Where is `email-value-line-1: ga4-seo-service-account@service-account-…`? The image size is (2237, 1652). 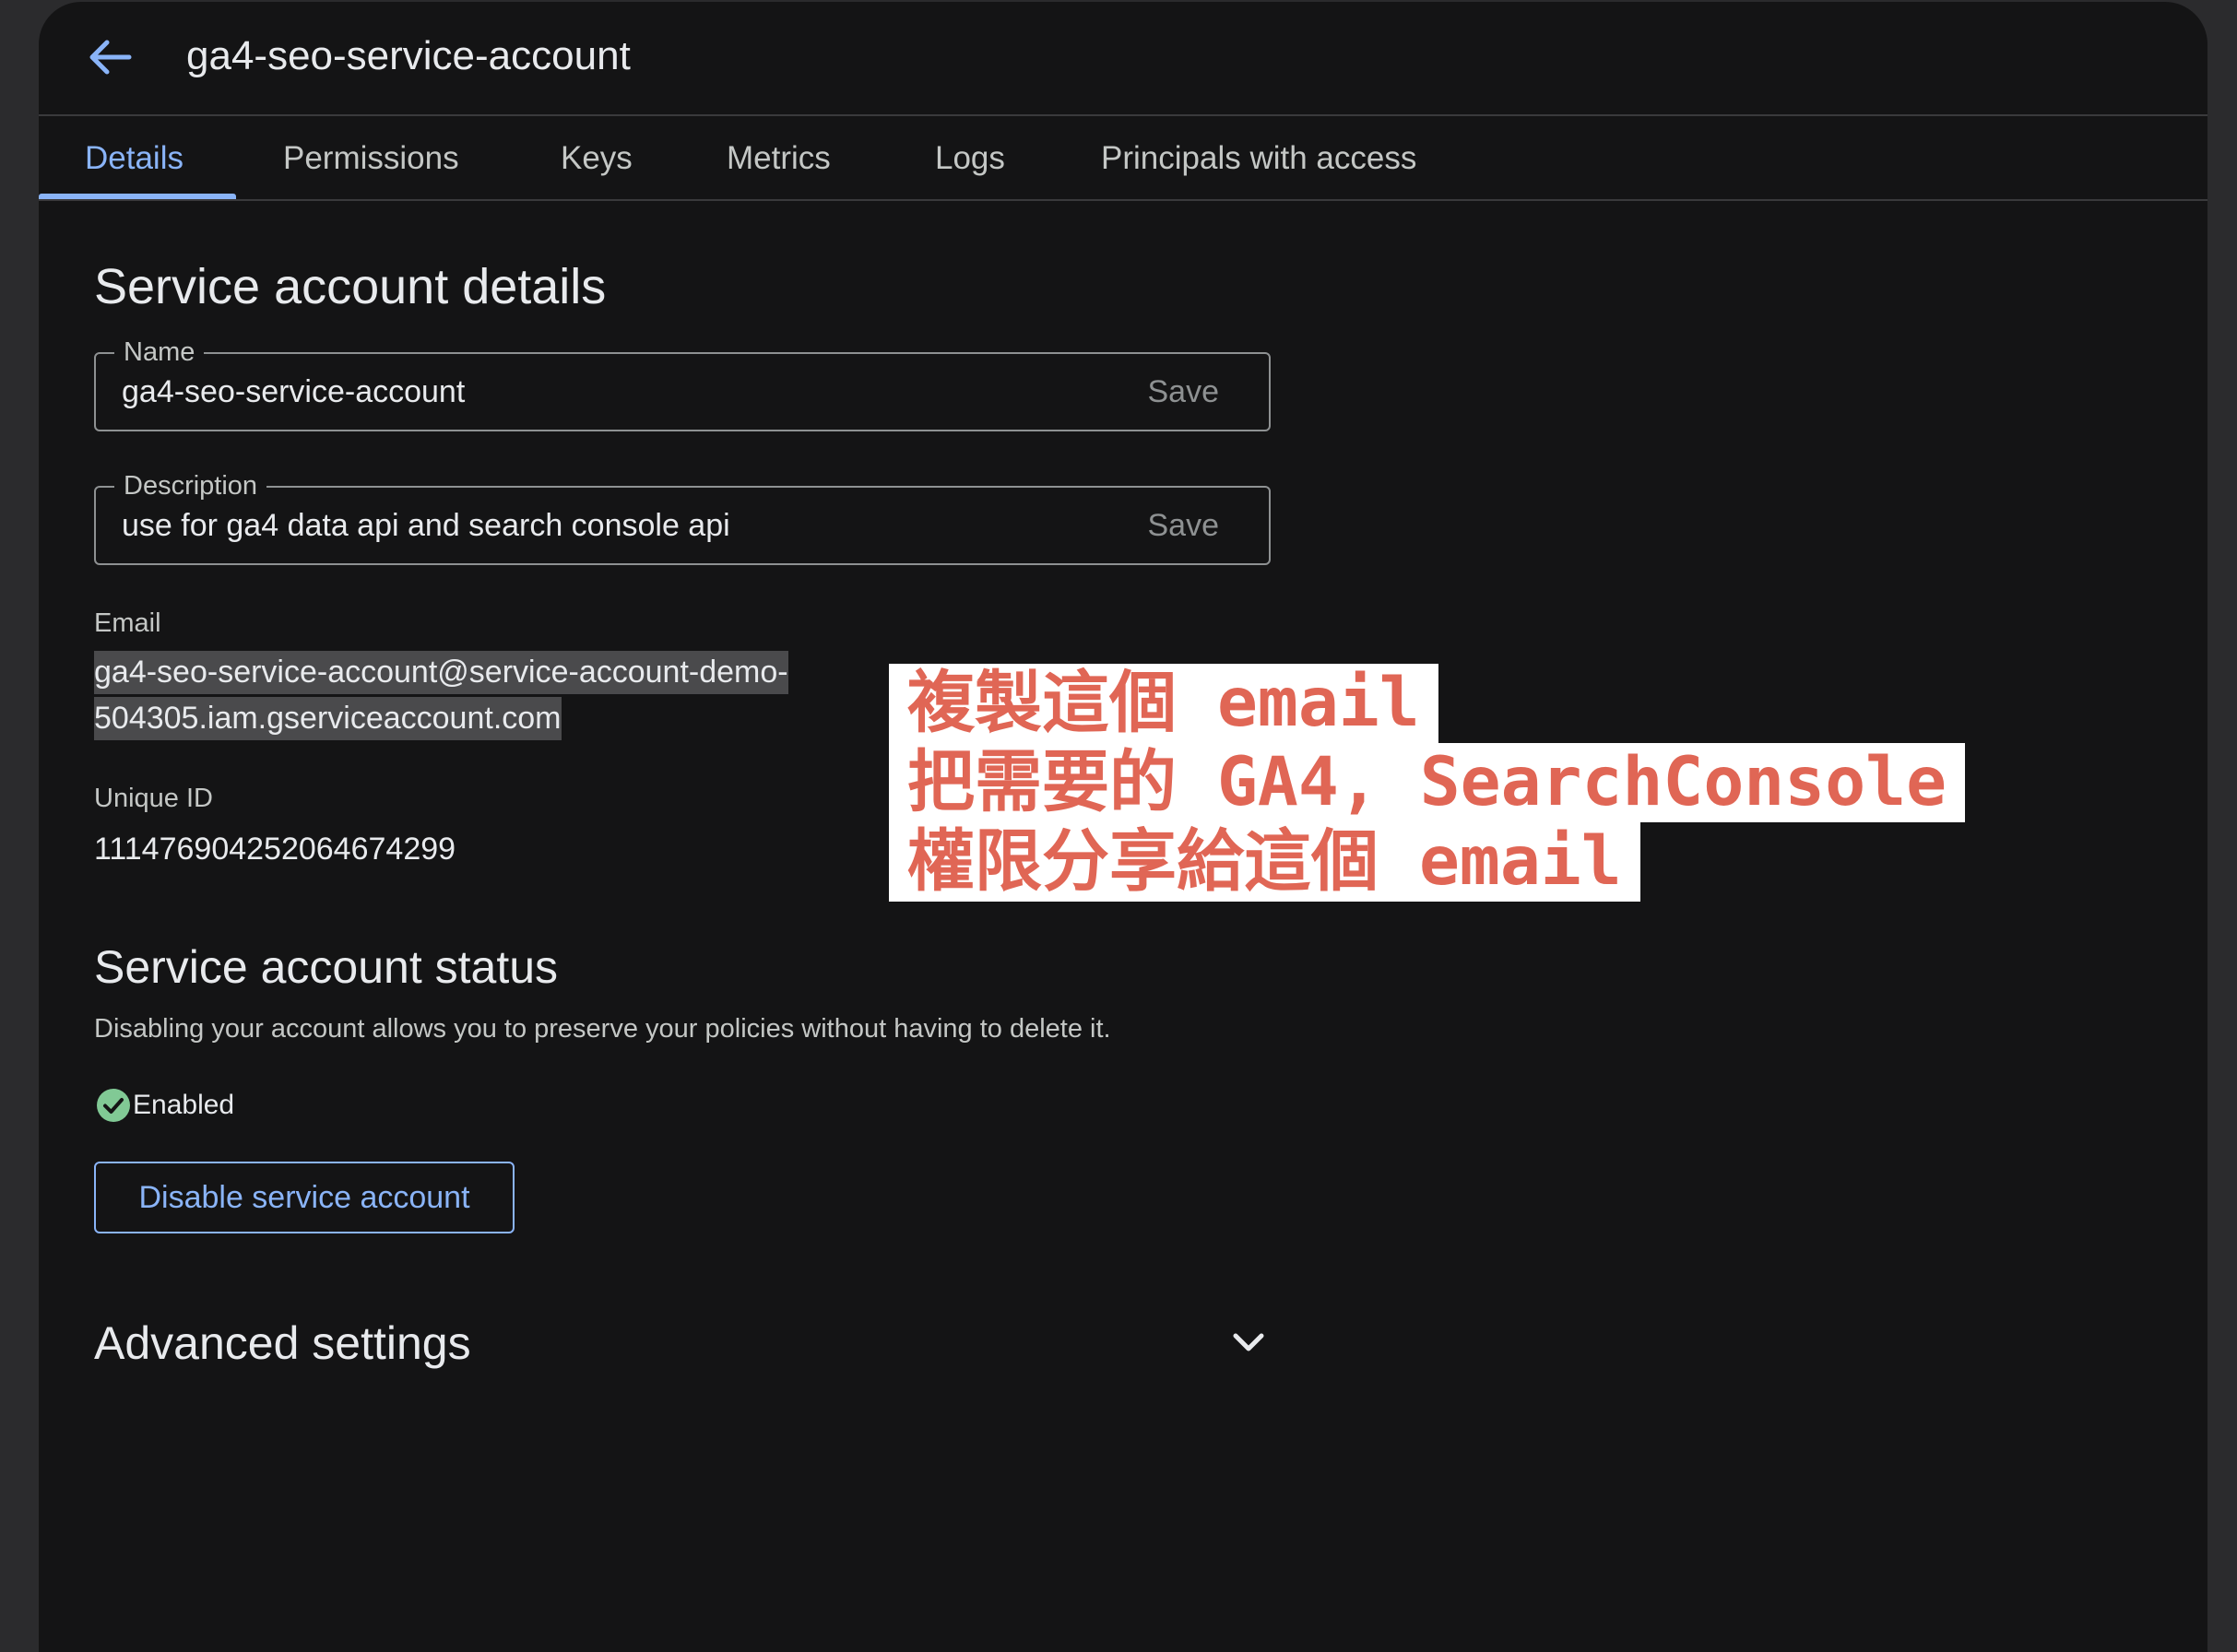 email-value-line-1: ga4-seo-service-account@service-account-… is located at coordinates (441, 672).